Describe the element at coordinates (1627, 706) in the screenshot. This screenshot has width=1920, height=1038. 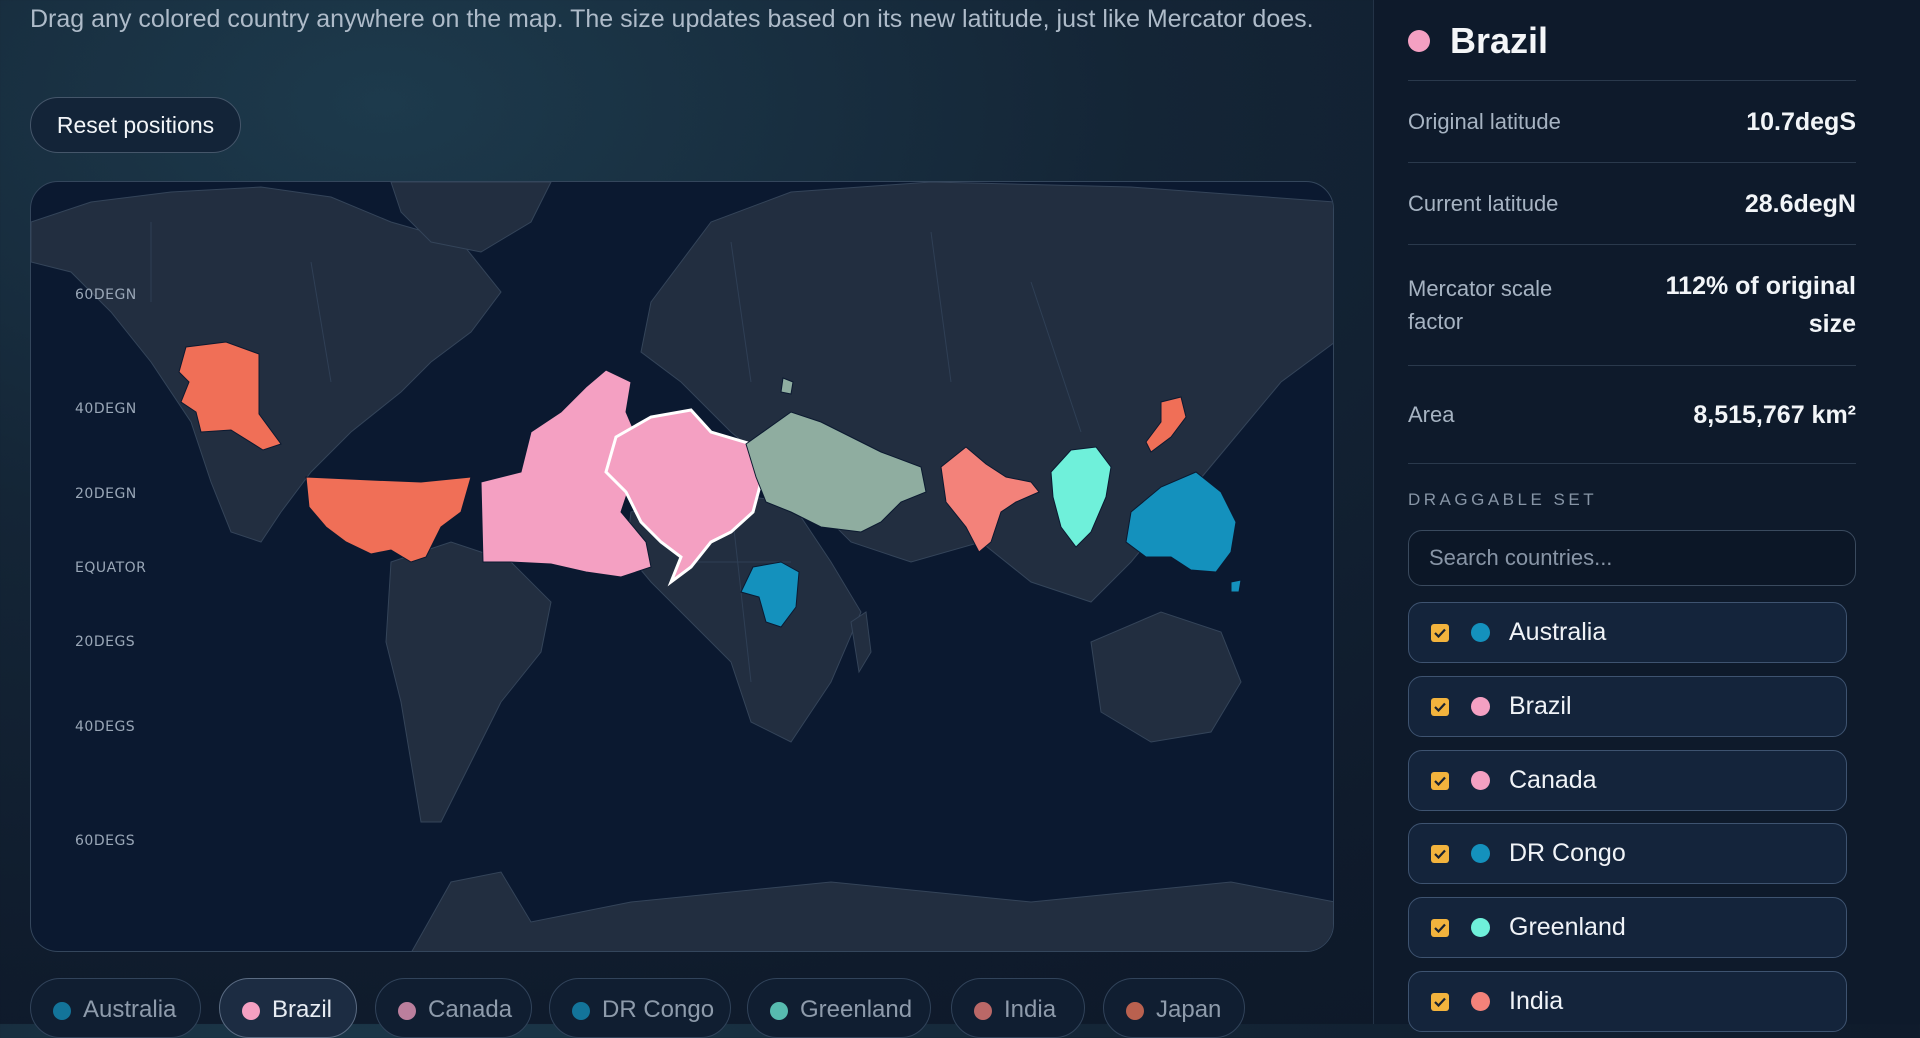
I see `set-item-brazil: Brazil` at that location.